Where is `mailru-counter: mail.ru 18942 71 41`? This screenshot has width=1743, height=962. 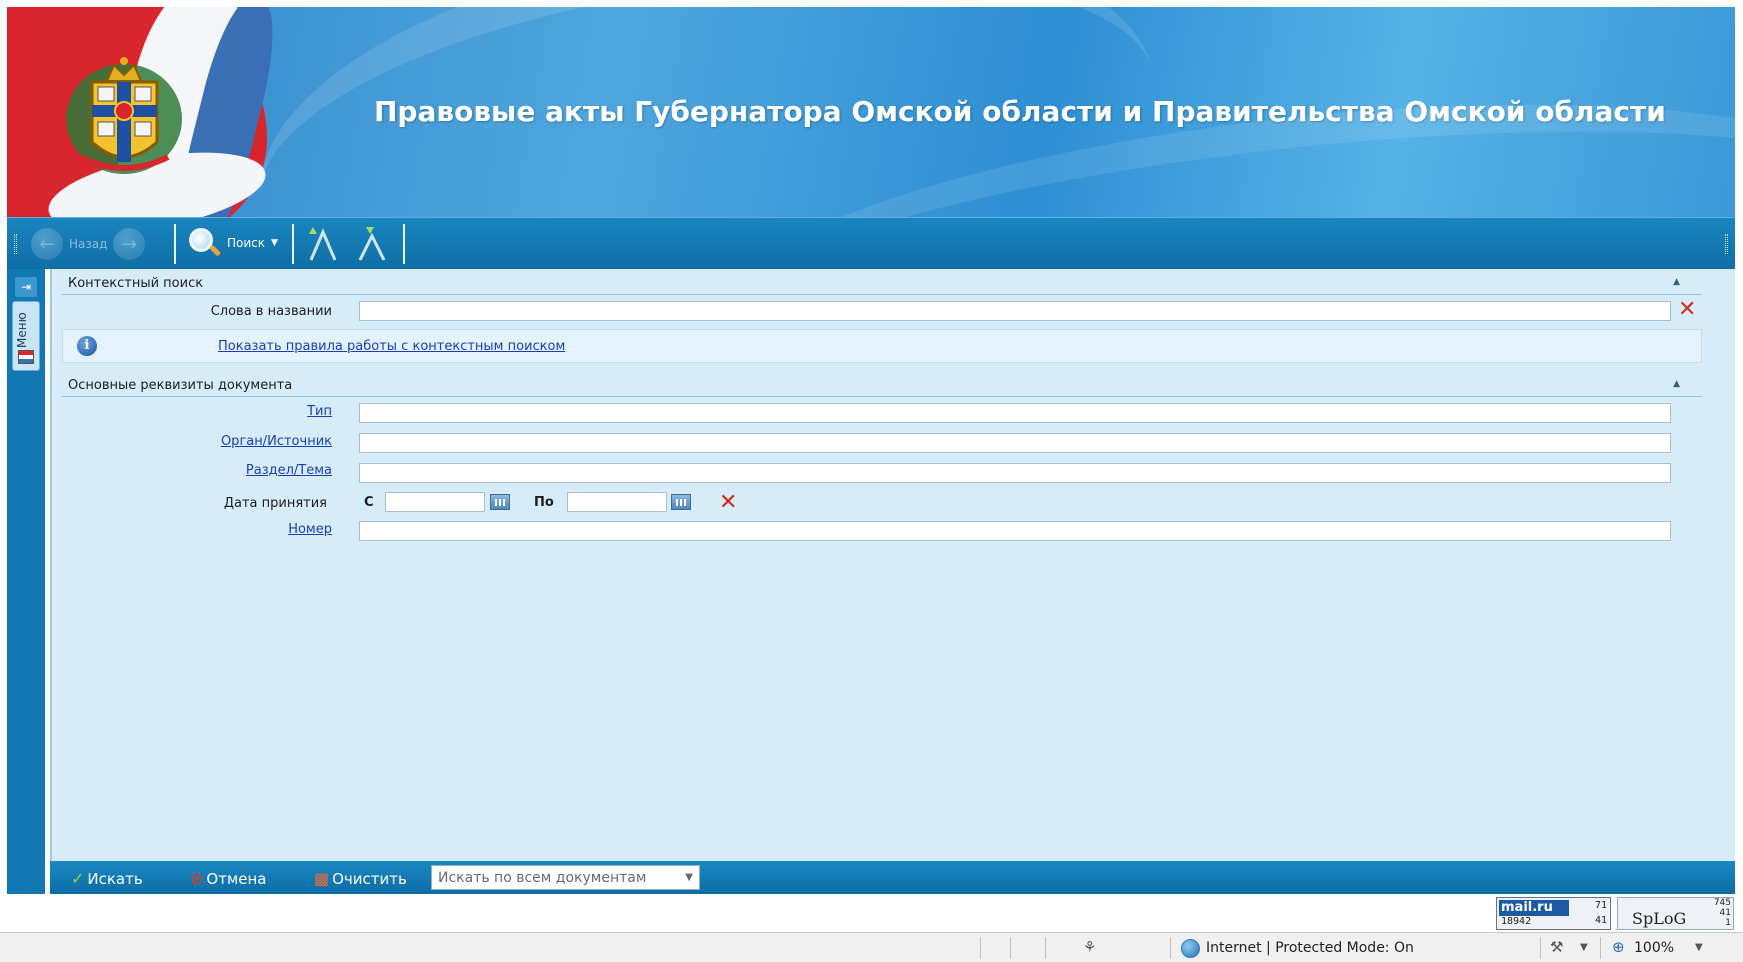 mailru-counter: mail.ru 18942 71 41 is located at coordinates (1553, 913).